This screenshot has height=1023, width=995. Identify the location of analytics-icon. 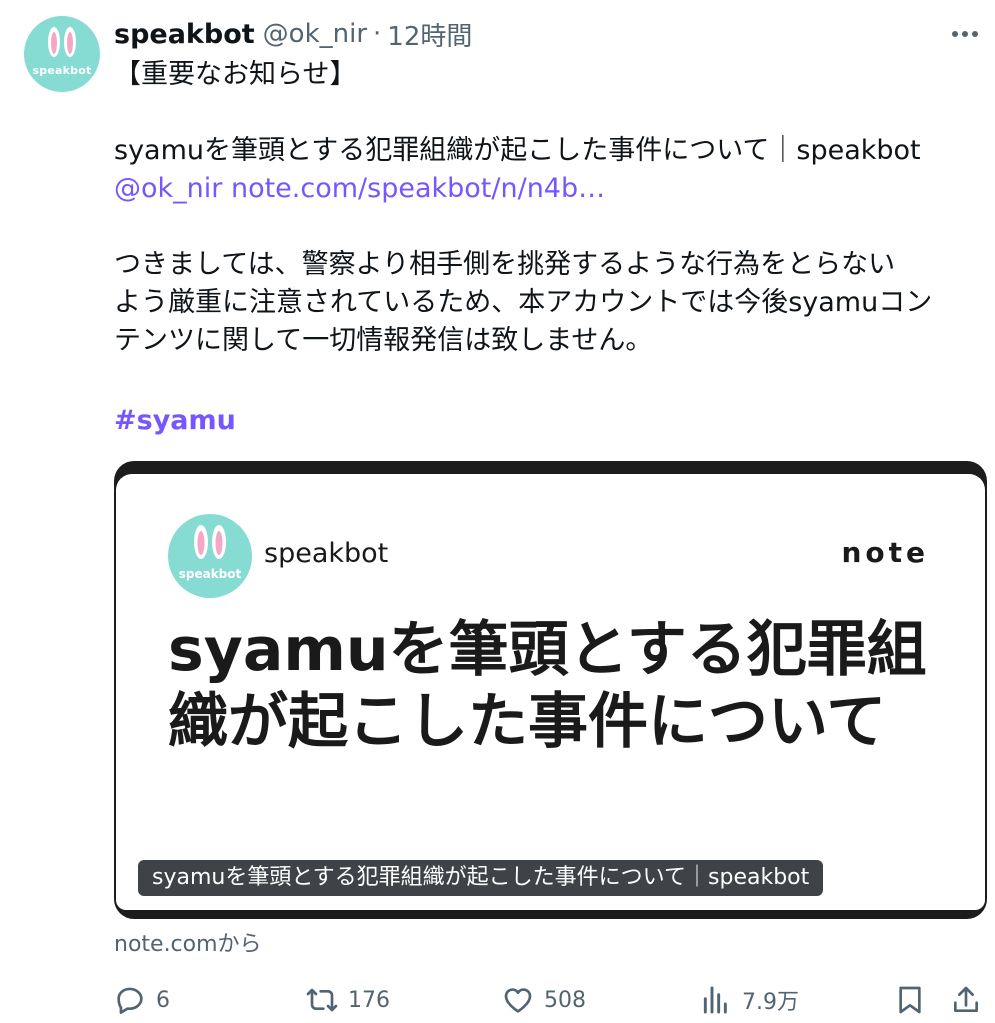
(715, 1000).